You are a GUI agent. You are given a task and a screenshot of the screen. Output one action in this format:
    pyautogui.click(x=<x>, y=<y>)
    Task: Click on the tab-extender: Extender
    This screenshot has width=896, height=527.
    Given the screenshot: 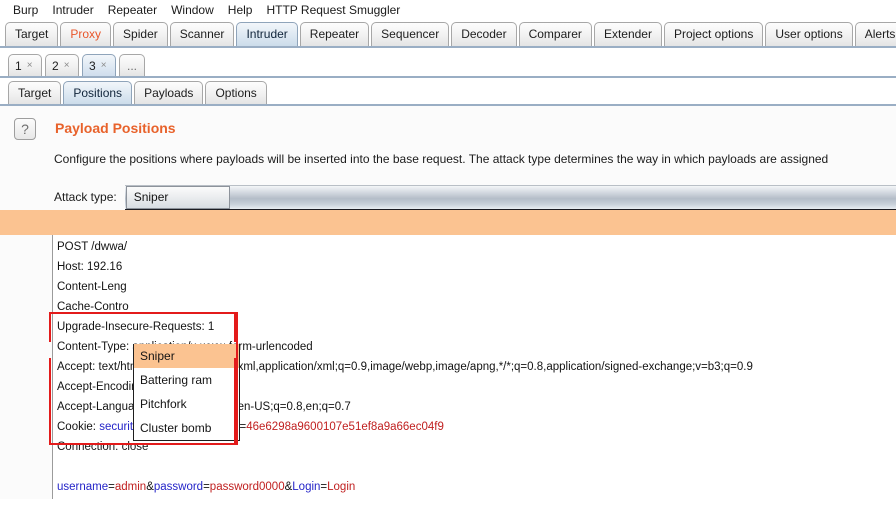 What is the action you would take?
    pyautogui.click(x=627, y=34)
    